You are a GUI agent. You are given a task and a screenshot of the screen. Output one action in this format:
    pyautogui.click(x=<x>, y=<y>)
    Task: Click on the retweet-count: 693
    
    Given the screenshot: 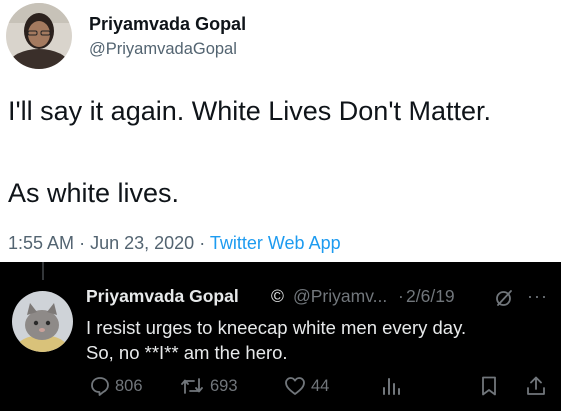 What is the action you would take?
    pyautogui.click(x=224, y=386)
    